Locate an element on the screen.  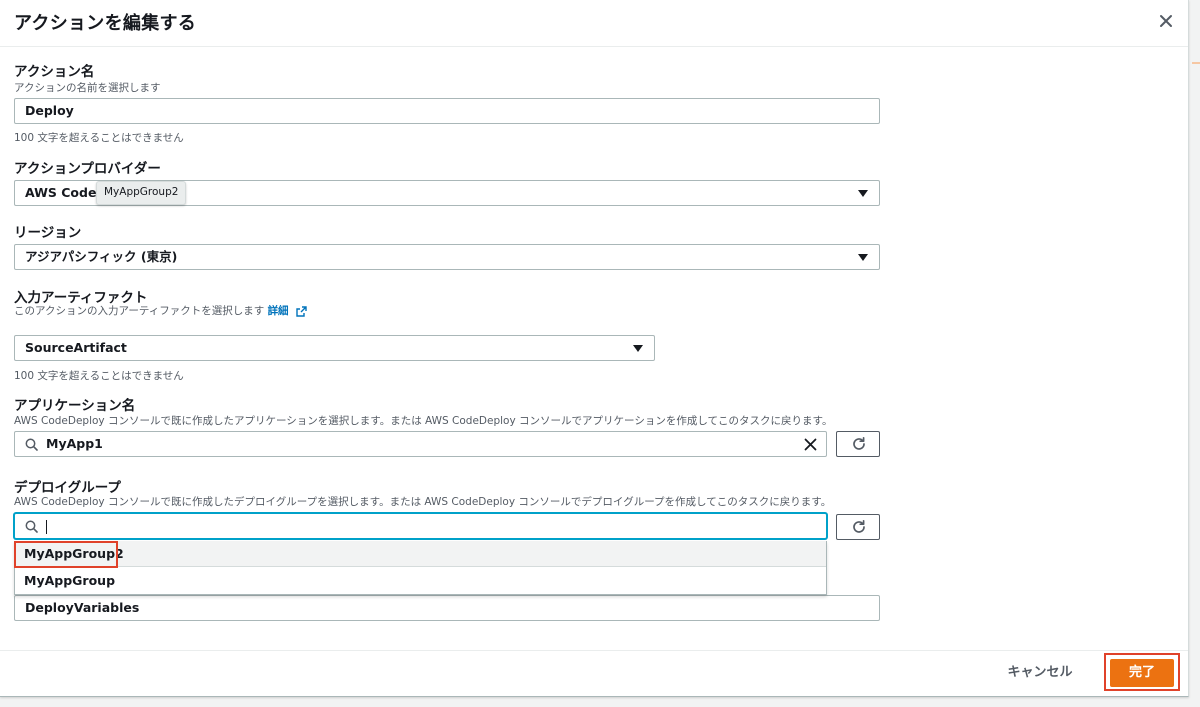
modal-title: アクションを編集する is located at coordinates (105, 23).